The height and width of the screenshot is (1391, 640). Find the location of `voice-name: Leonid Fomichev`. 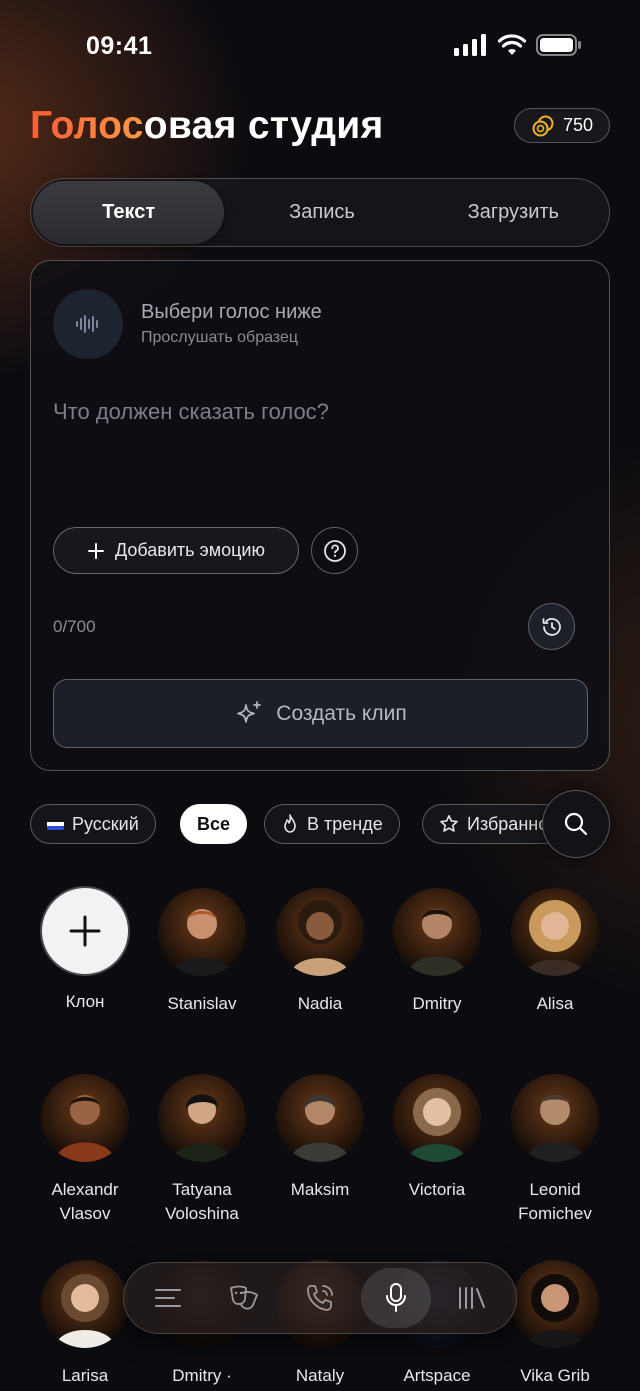

voice-name: Leonid Fomichev is located at coordinates (555, 1201).